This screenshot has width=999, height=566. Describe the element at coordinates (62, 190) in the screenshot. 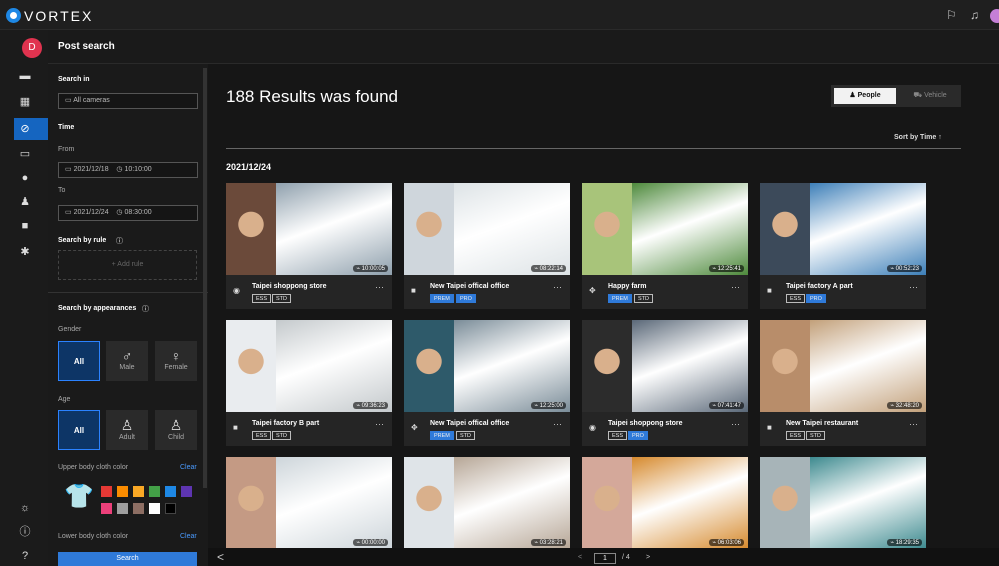

I see `to-label: To` at that location.